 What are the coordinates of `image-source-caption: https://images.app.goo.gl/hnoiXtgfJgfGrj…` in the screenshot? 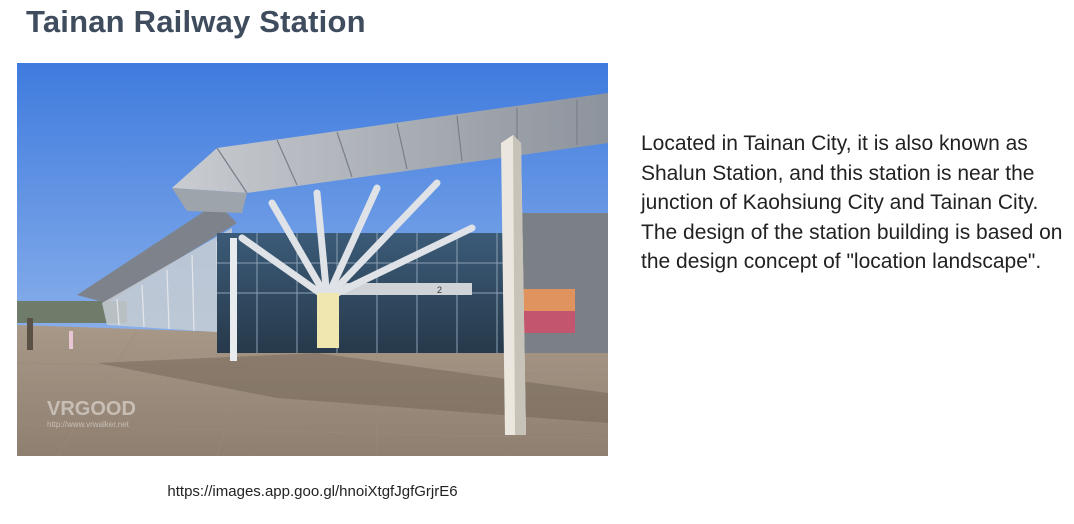 It's located at (312, 491).